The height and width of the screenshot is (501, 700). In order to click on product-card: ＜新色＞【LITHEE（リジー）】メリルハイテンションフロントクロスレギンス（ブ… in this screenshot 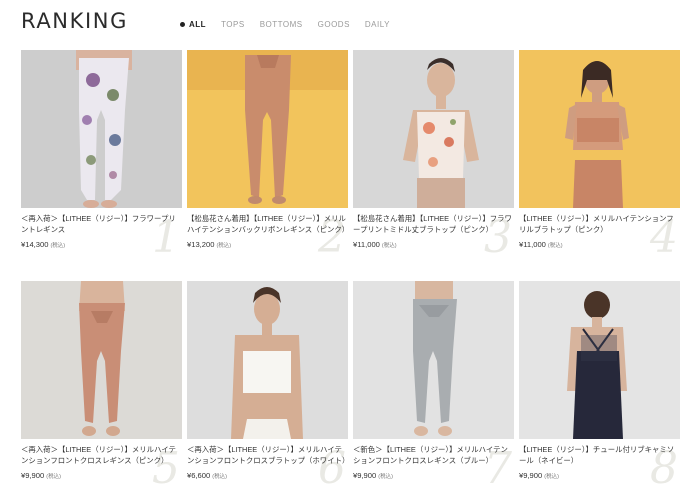, I will do `click(433, 391)`.